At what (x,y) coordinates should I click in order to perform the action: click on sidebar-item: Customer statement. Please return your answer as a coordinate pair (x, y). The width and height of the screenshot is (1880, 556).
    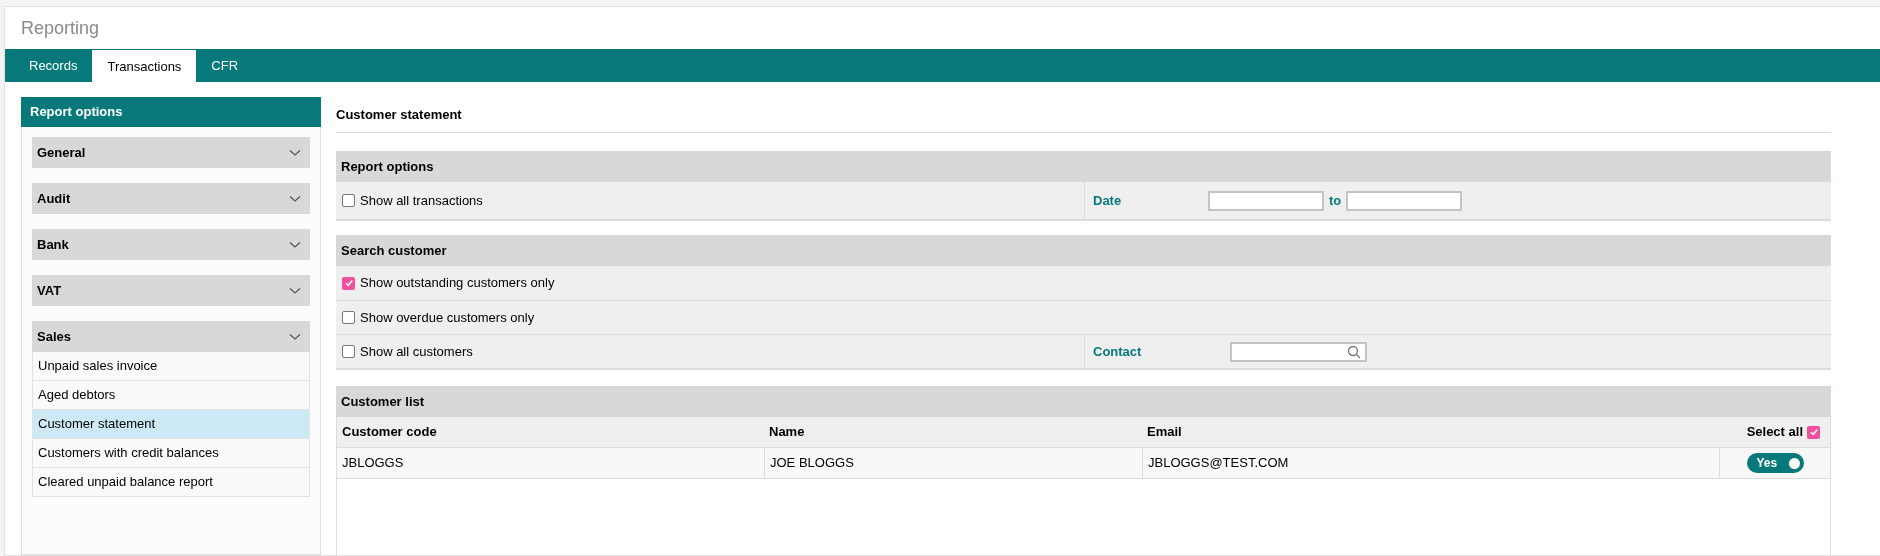
    Looking at the image, I should click on (171, 424).